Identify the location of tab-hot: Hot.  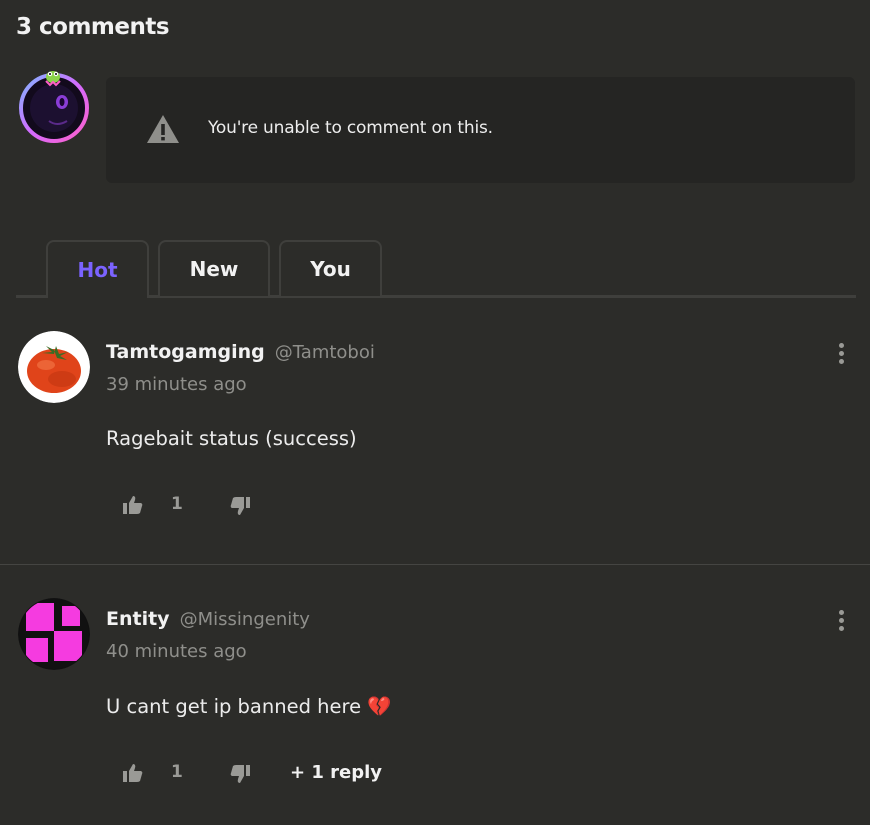
(97, 269).